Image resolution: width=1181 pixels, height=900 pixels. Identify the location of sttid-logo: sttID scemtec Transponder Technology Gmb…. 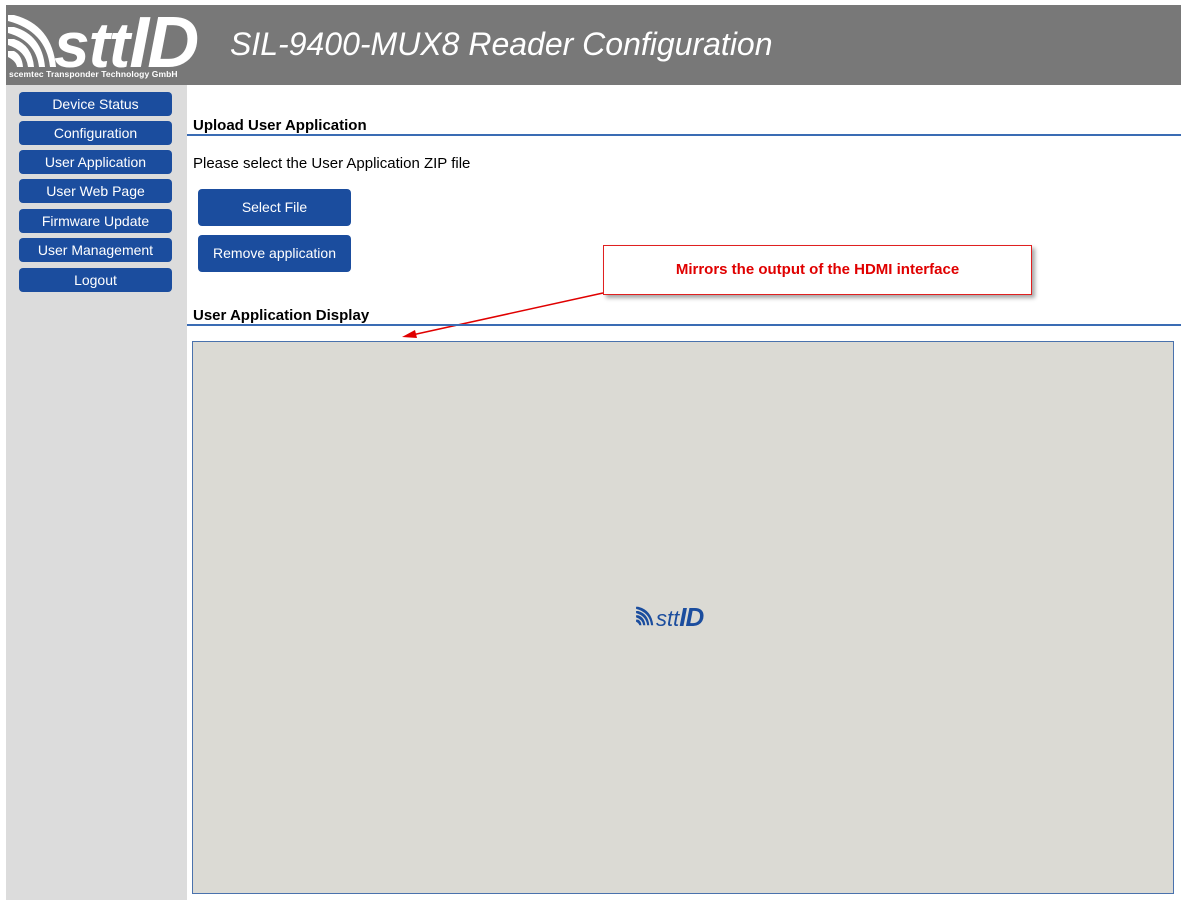
(111, 44).